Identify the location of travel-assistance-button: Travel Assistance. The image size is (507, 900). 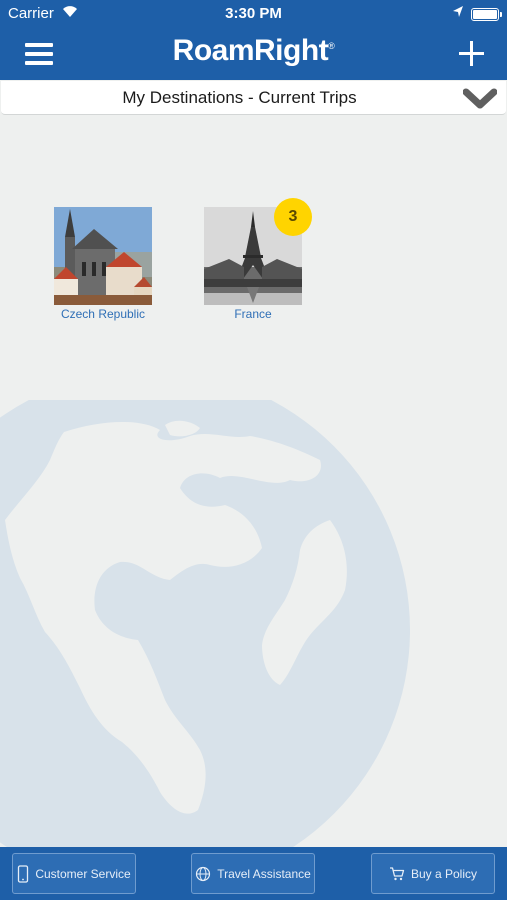
(253, 873).